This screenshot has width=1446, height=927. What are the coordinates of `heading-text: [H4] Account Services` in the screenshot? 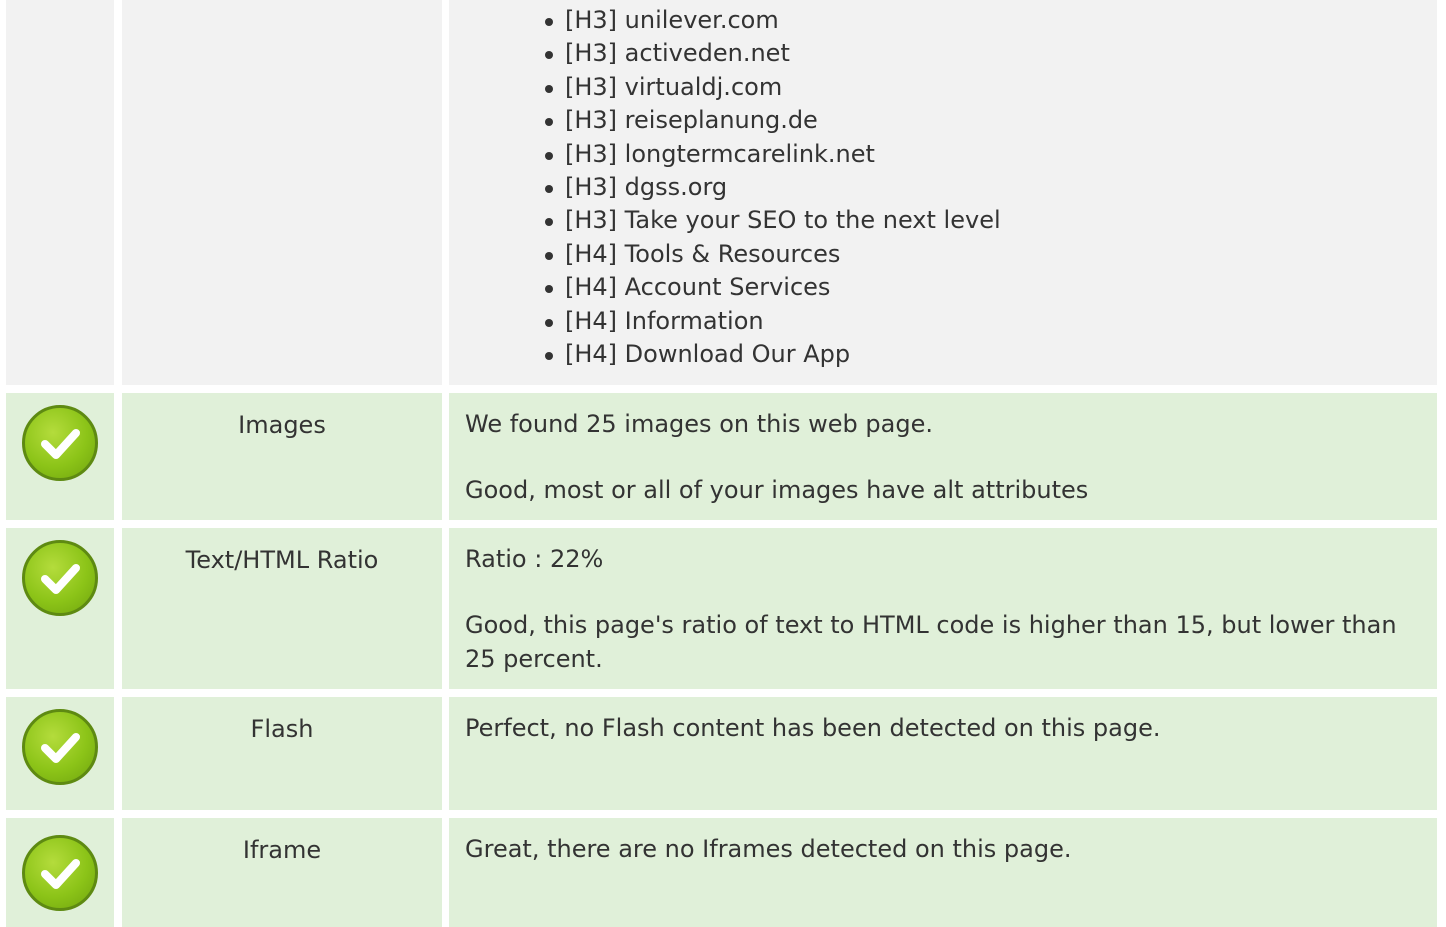 It's located at (698, 287).